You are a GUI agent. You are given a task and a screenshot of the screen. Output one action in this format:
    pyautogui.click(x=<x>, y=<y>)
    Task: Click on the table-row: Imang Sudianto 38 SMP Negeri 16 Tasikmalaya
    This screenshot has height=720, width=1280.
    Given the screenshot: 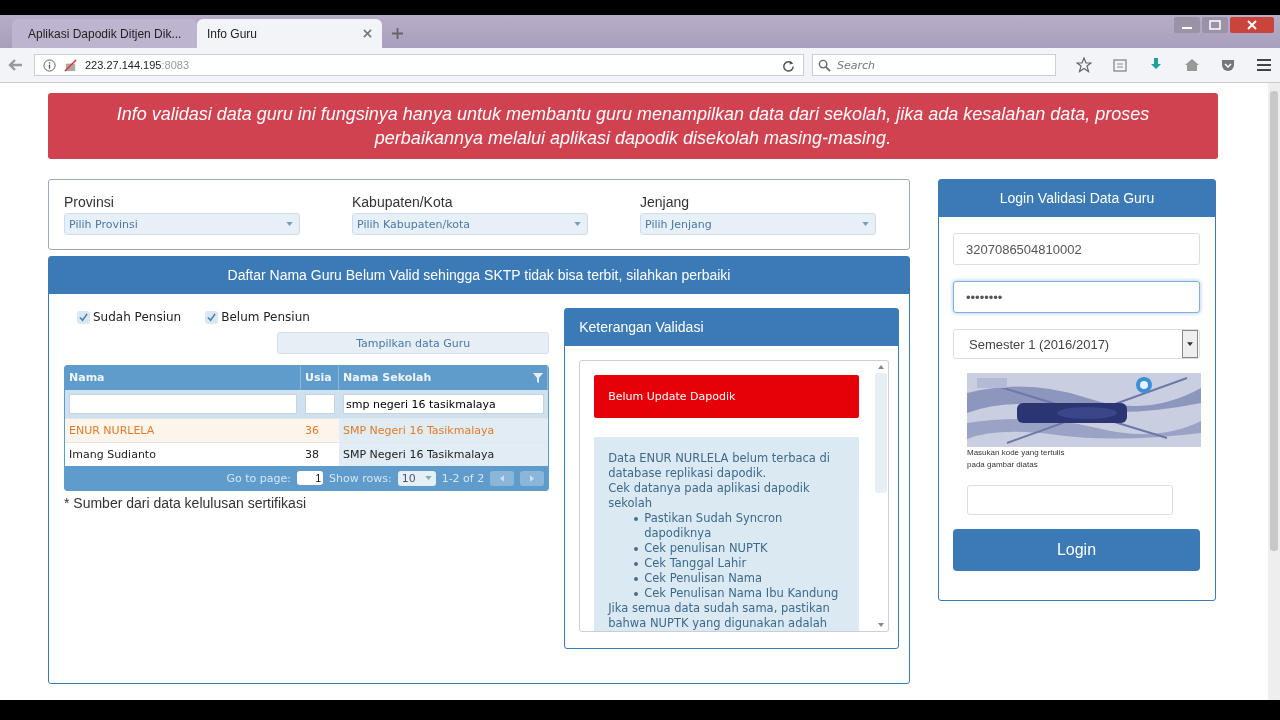 What is the action you would take?
    pyautogui.click(x=307, y=454)
    